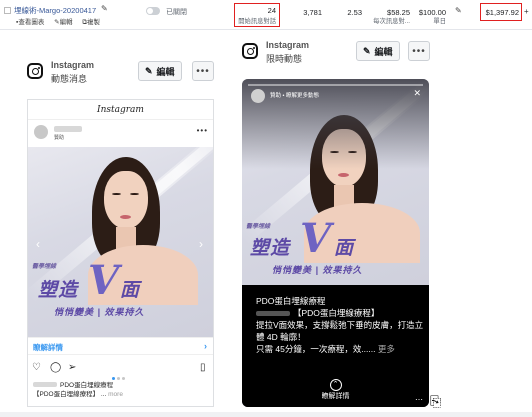 The image size is (532, 417). What do you see at coordinates (120, 346) in the screenshot?
I see `learn-more-cta: 瞭解詳情 ›` at bounding box center [120, 346].